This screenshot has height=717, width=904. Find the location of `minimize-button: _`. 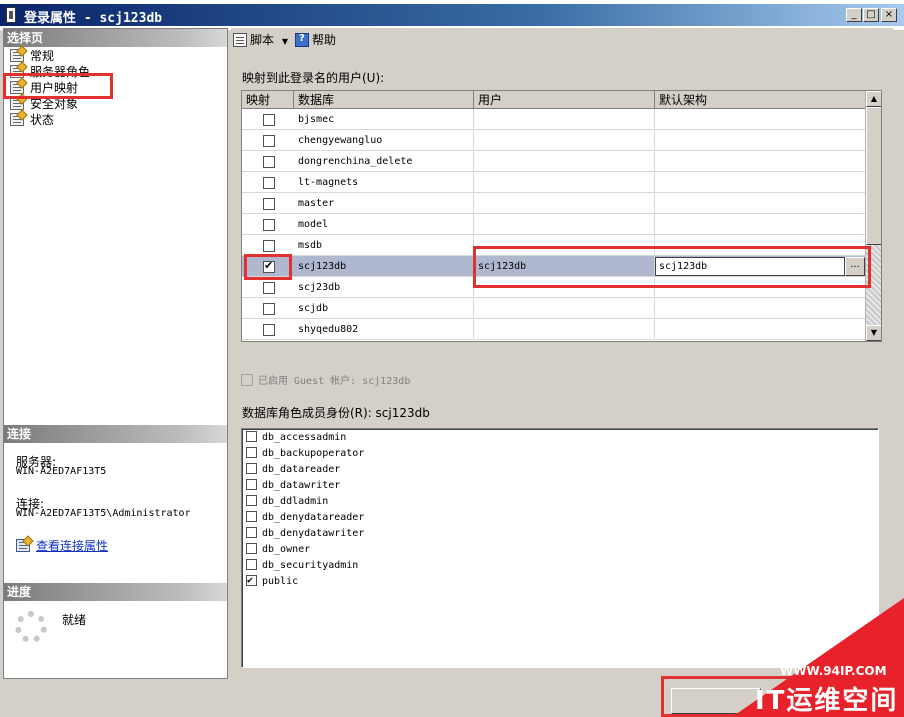

minimize-button: _ is located at coordinates (854, 15).